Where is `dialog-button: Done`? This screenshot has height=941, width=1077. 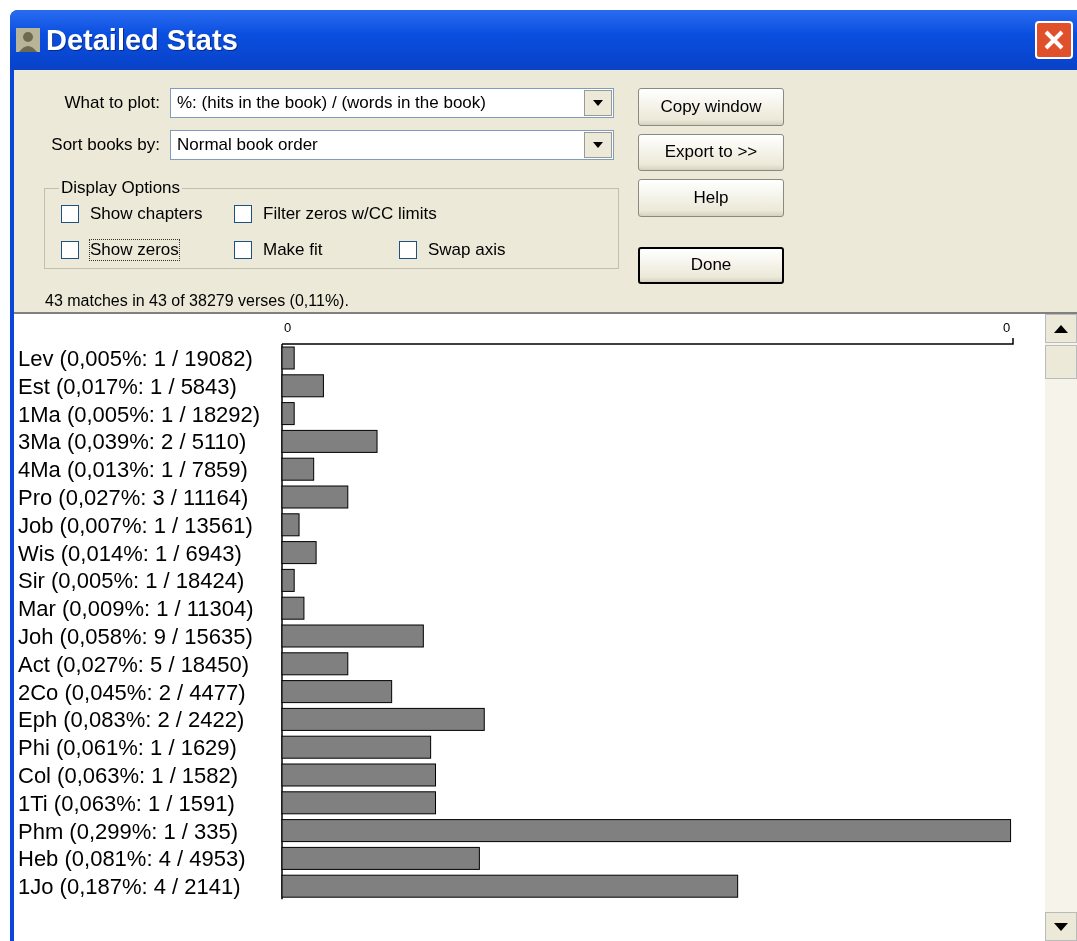
dialog-button: Done is located at coordinates (711, 265).